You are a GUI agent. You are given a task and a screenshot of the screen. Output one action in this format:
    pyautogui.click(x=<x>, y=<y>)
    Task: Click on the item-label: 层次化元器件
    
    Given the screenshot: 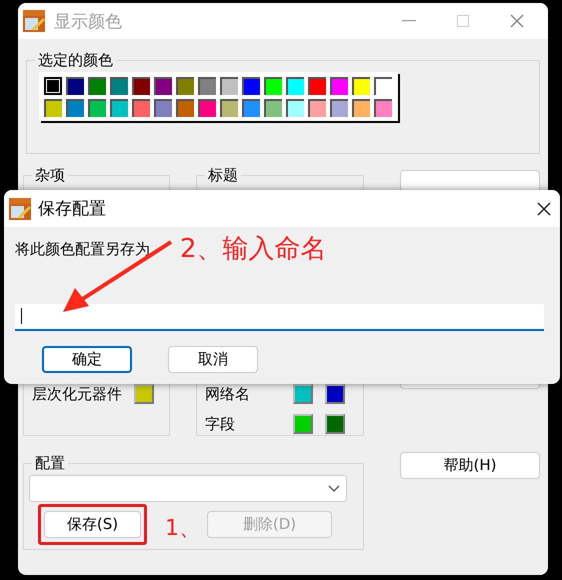 What is the action you would take?
    pyautogui.click(x=77, y=394)
    